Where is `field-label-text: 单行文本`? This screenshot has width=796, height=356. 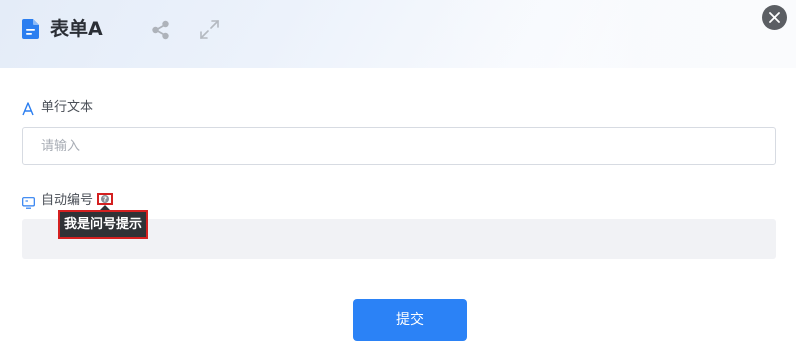 field-label-text: 单行文本 is located at coordinates (67, 107).